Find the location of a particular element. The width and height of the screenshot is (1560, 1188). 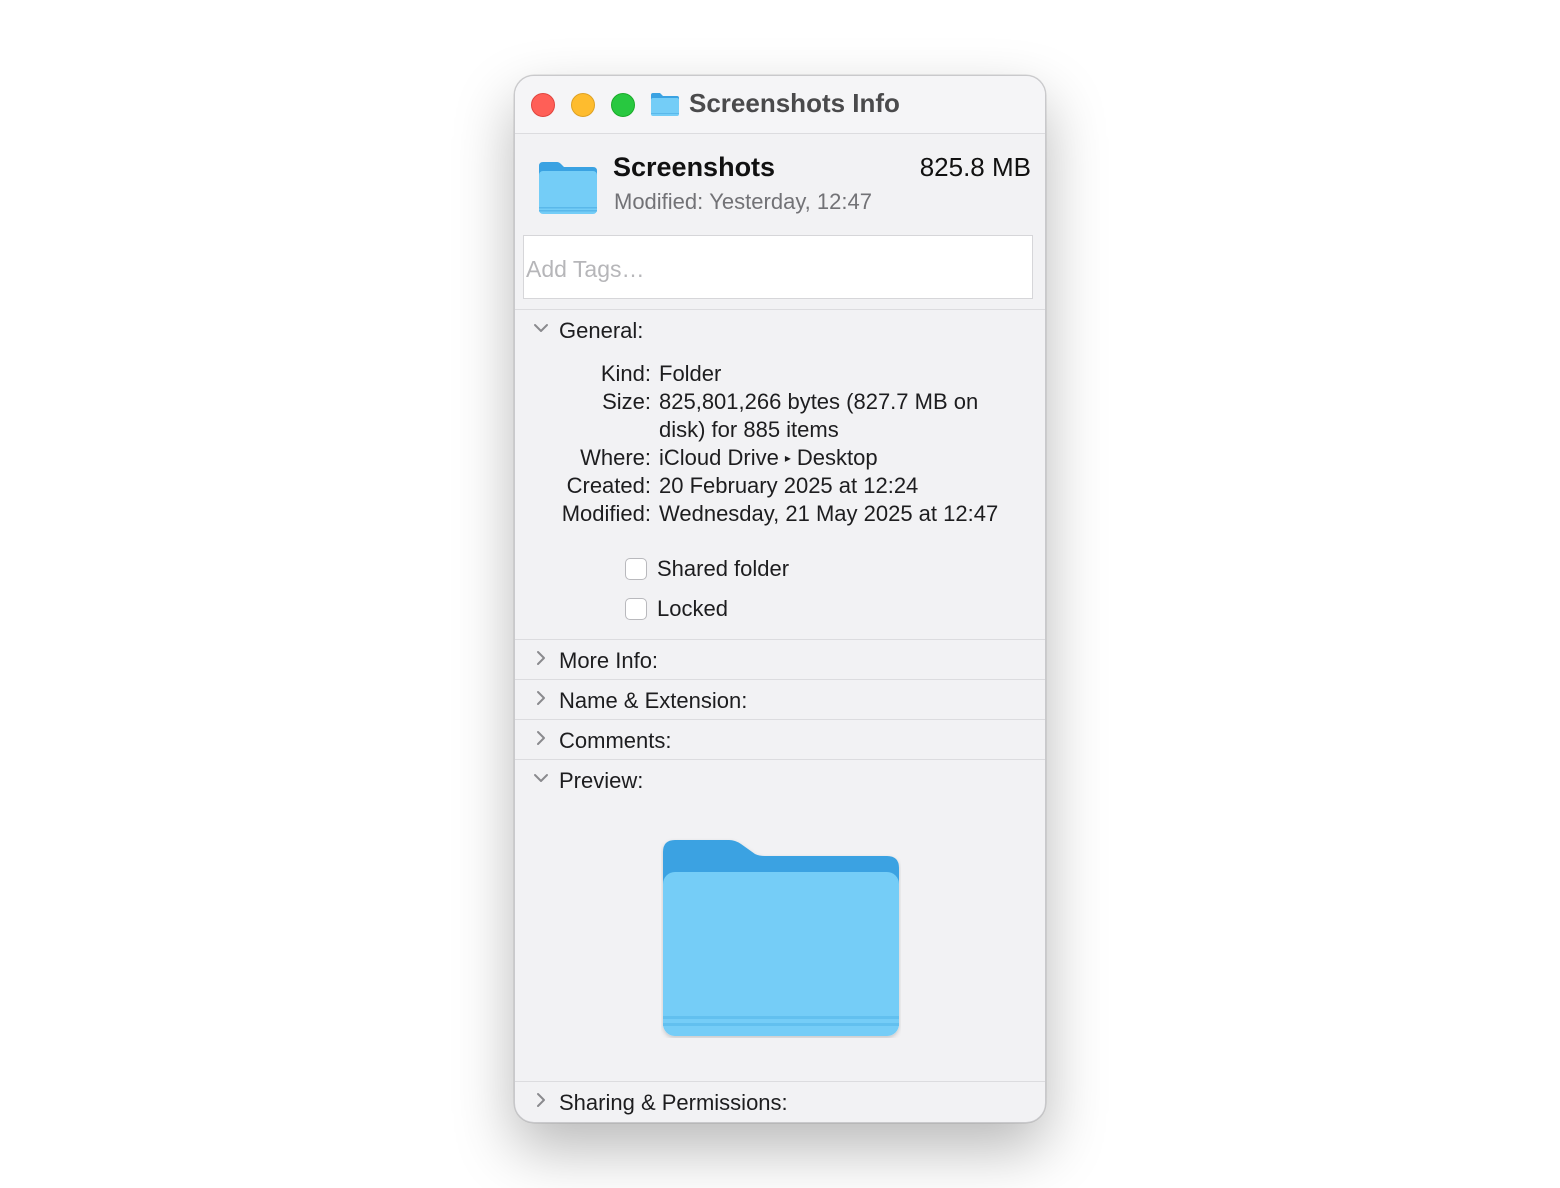

kind-value: Folder is located at coordinates (690, 373).